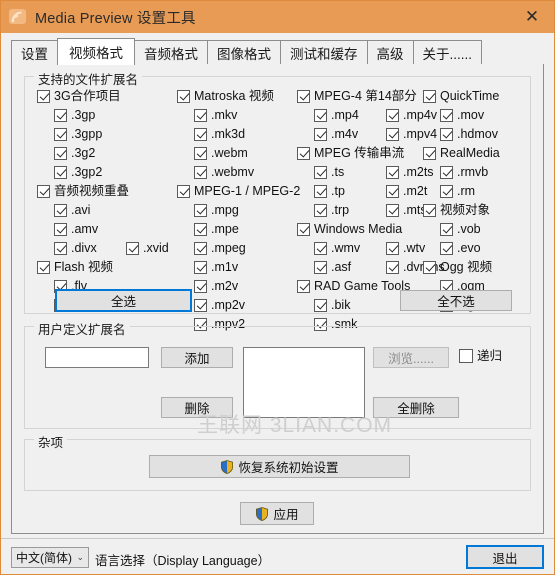  I want to click on checkbox-label: .webm, so click(229, 153).